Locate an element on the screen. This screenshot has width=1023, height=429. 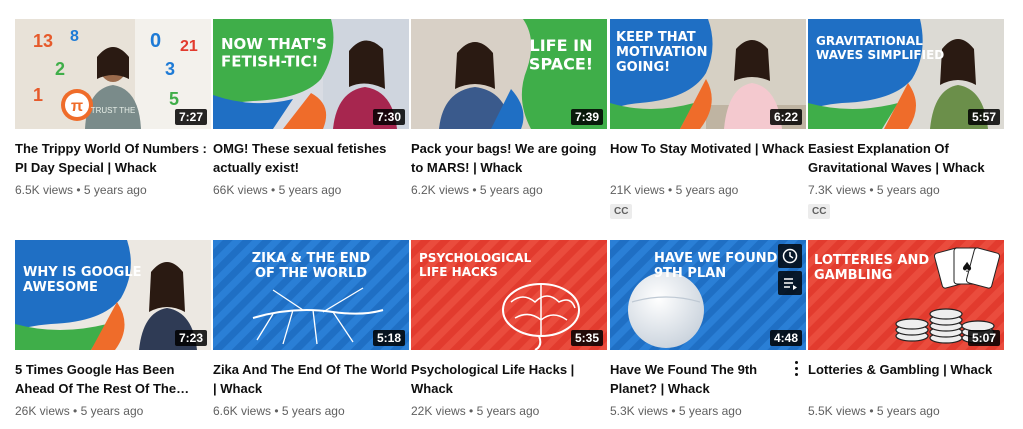
thumb-digit: 3 is located at coordinates (170, 69).